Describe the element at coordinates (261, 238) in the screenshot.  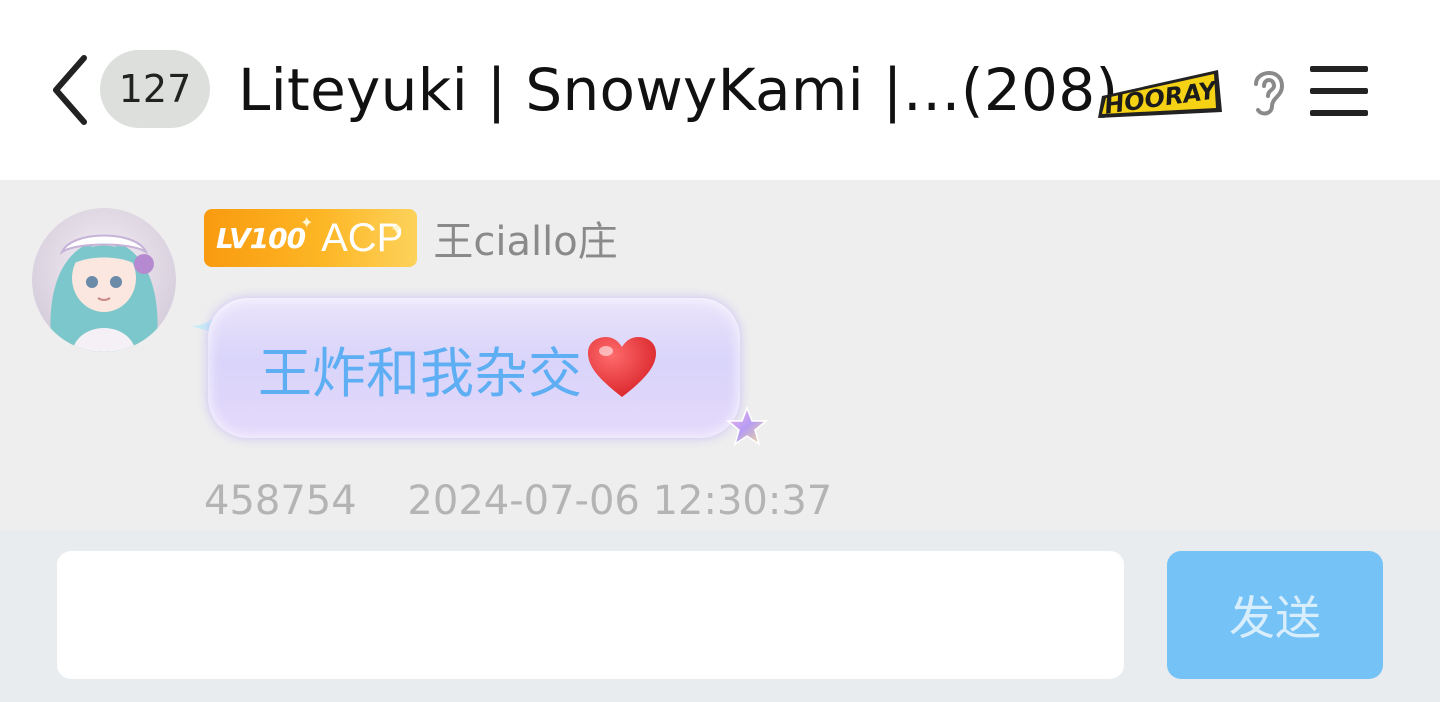
I see `level-label: LV100` at that location.